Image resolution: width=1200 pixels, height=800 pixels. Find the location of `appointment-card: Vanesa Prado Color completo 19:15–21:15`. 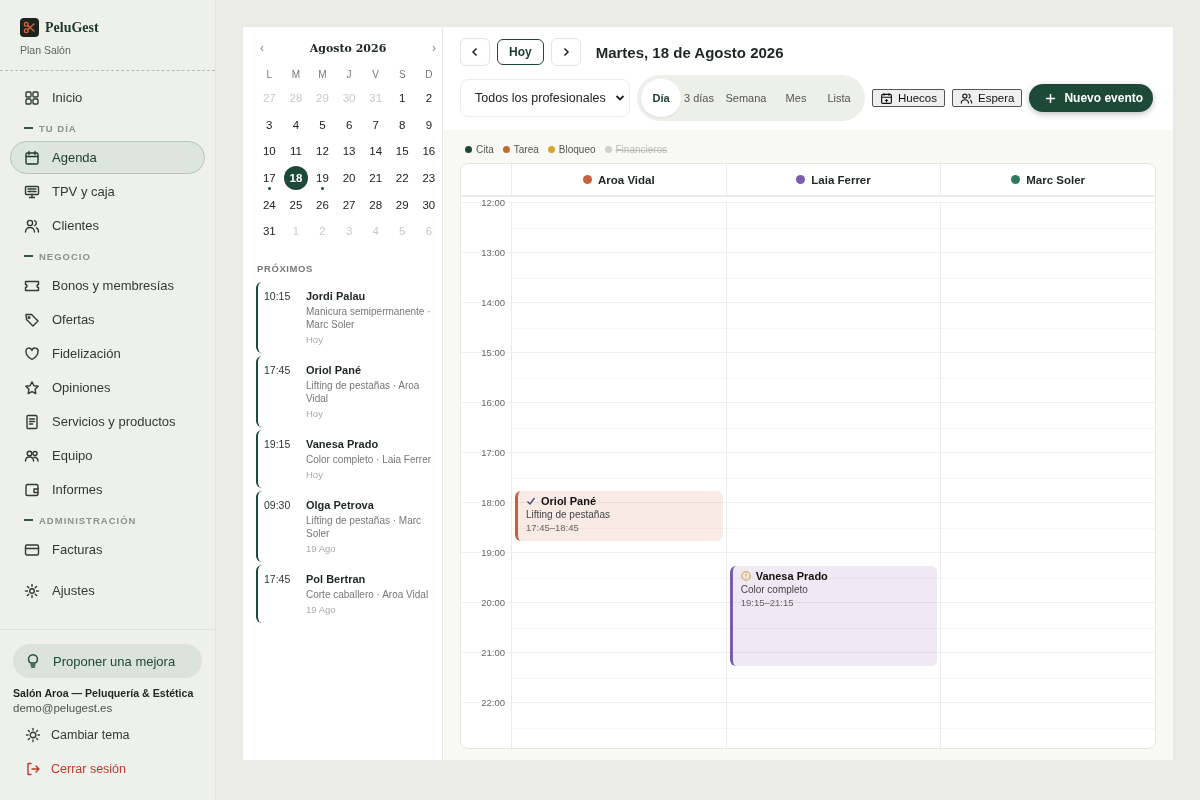

appointment-card: Vanesa Prado Color completo 19:15–21:15 is located at coordinates (833, 615).